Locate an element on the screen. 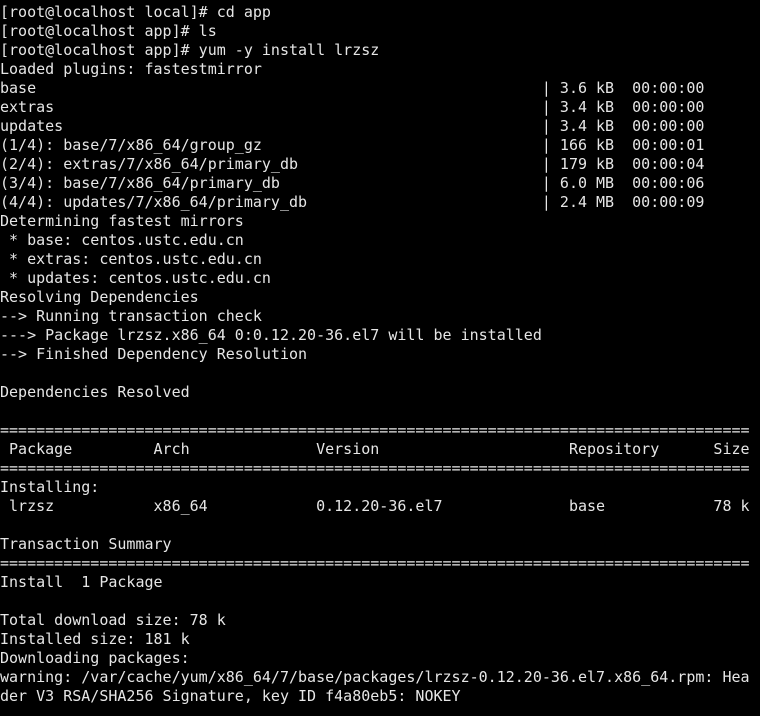 This screenshot has width=760, height=716. terminal-line: extras | 3.4 kB 00:00:00 is located at coordinates (352, 107).